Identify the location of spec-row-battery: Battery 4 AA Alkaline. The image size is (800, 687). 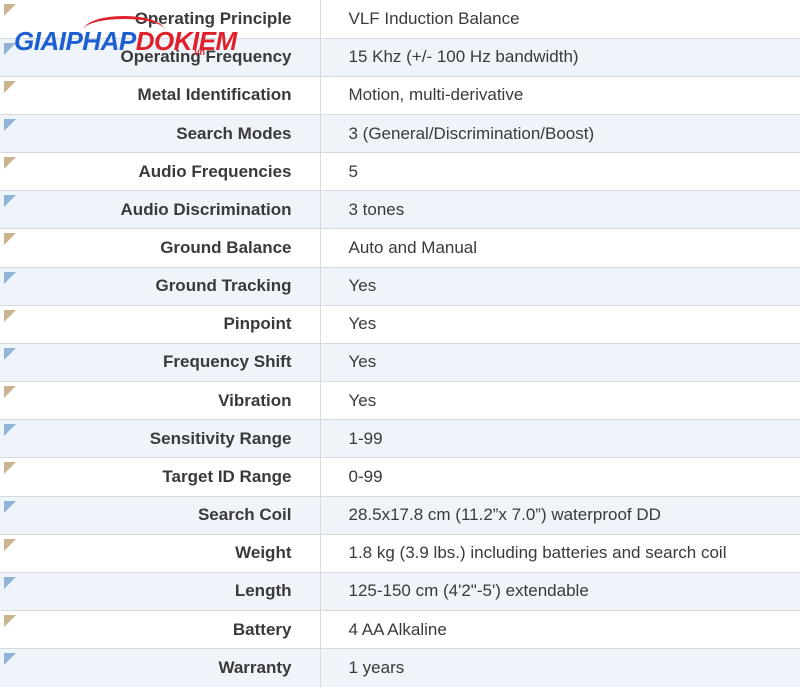
(400, 630).